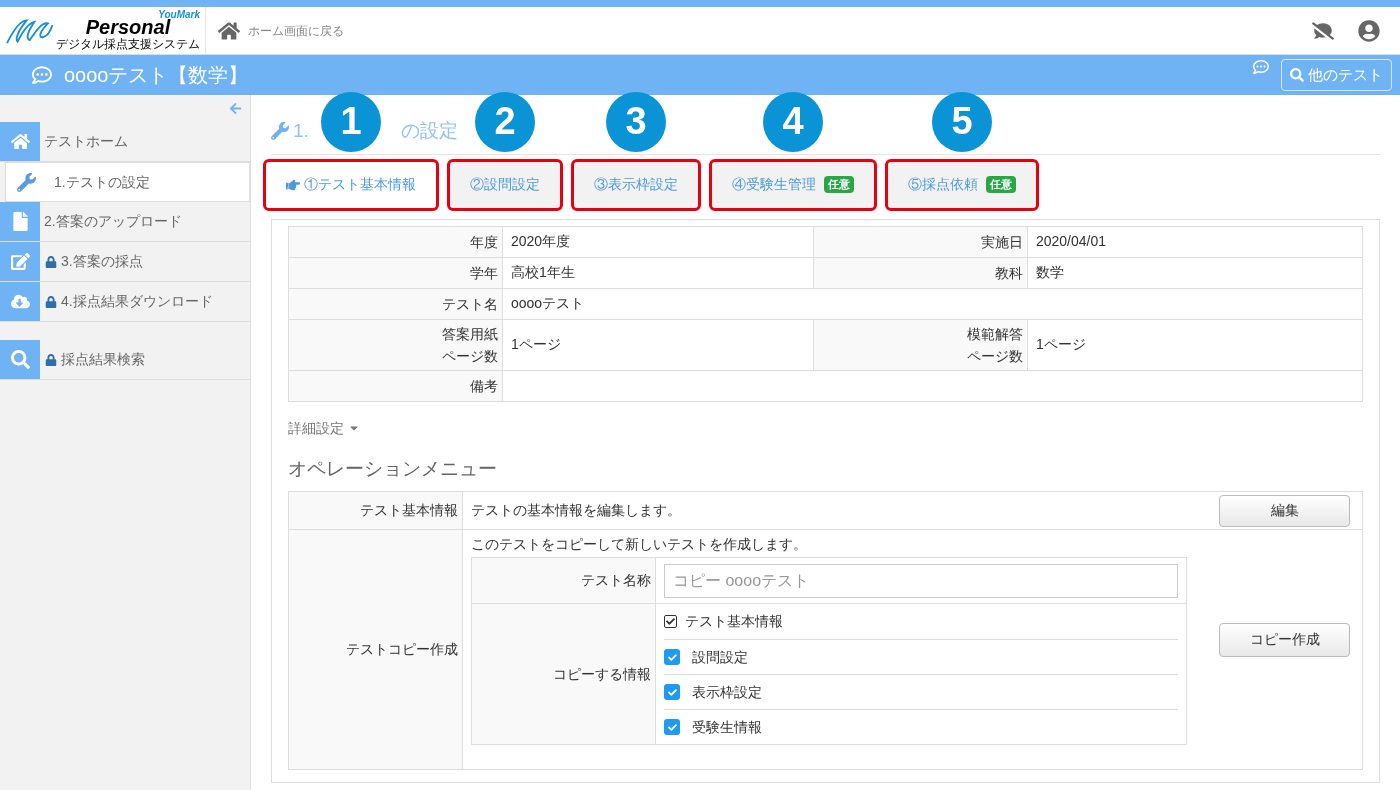  Describe the element at coordinates (541, 241) in the screenshot. I see `field-value: 2020年度` at that location.